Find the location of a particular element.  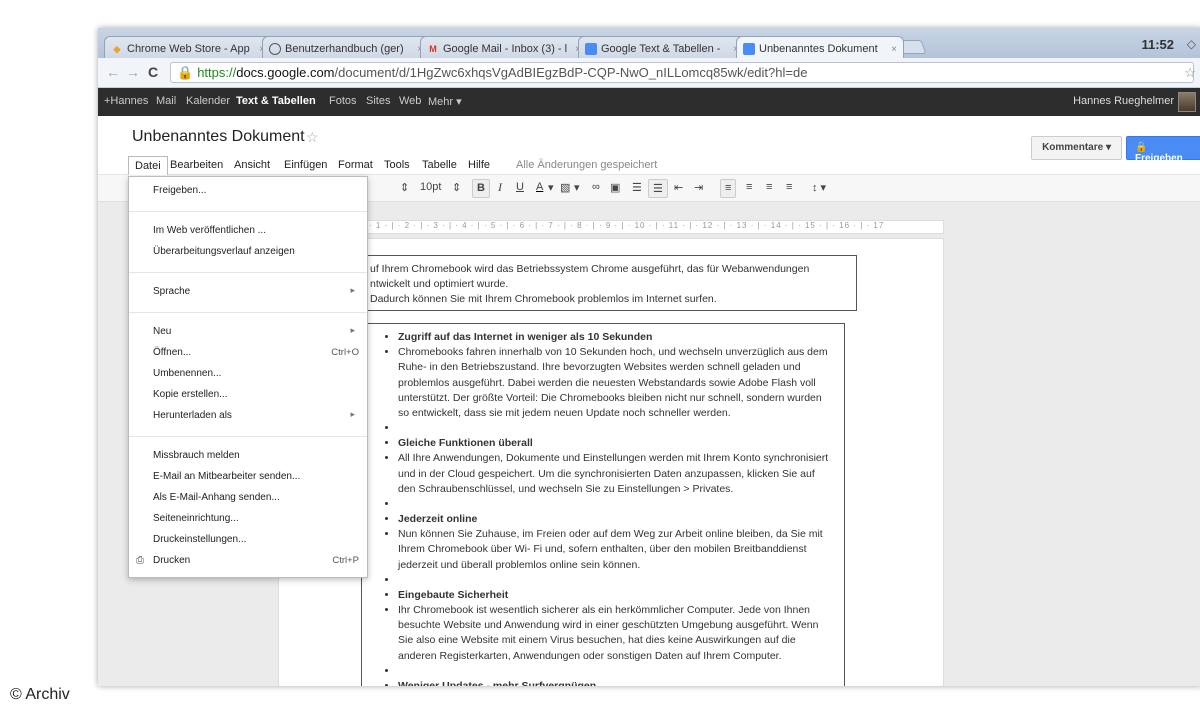

comments-button: Kommentare ▾ is located at coordinates (1076, 148).